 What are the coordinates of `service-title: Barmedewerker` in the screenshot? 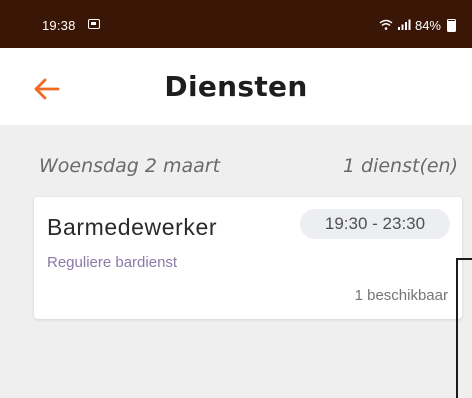 It's located at (132, 227).